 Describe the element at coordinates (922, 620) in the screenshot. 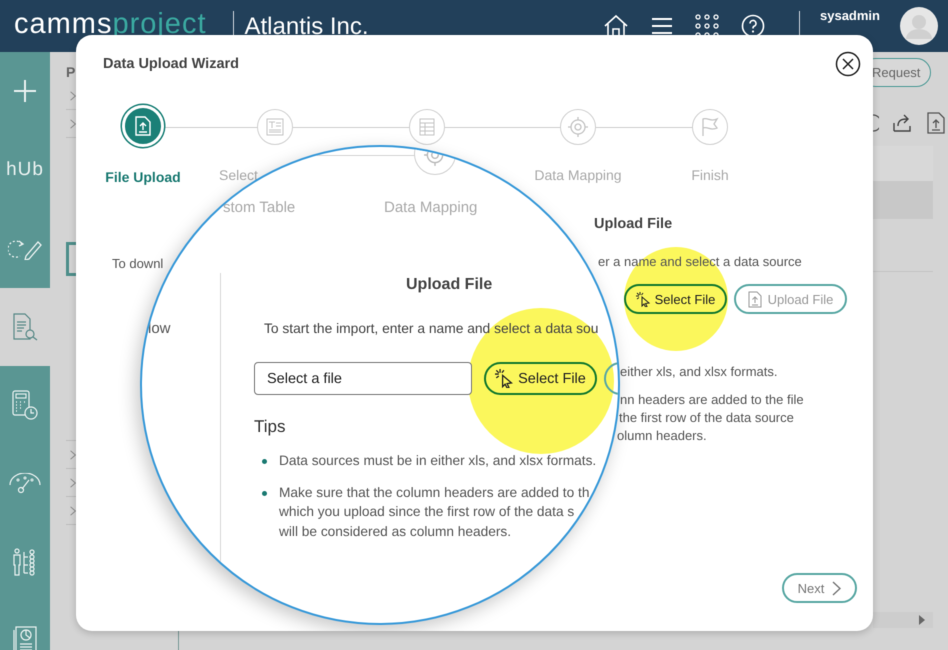

I see `scroll-right-icon` at that location.